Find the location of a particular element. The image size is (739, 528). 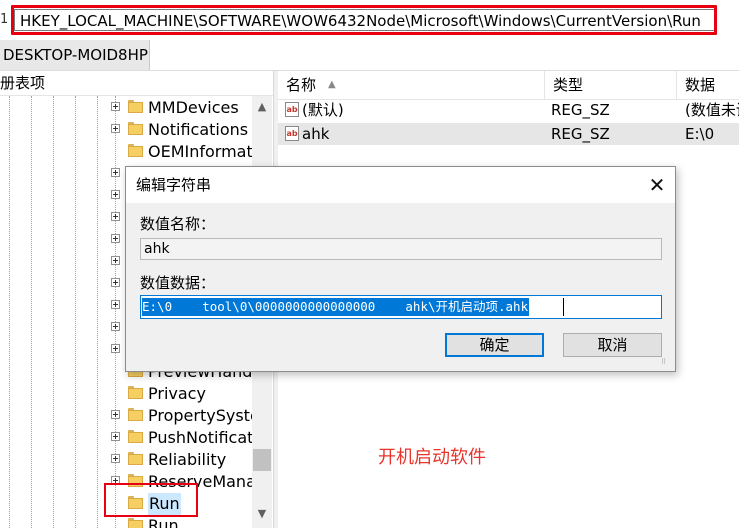

dialog-titlebar: 编辑字符串 ✕ is located at coordinates (400, 185).